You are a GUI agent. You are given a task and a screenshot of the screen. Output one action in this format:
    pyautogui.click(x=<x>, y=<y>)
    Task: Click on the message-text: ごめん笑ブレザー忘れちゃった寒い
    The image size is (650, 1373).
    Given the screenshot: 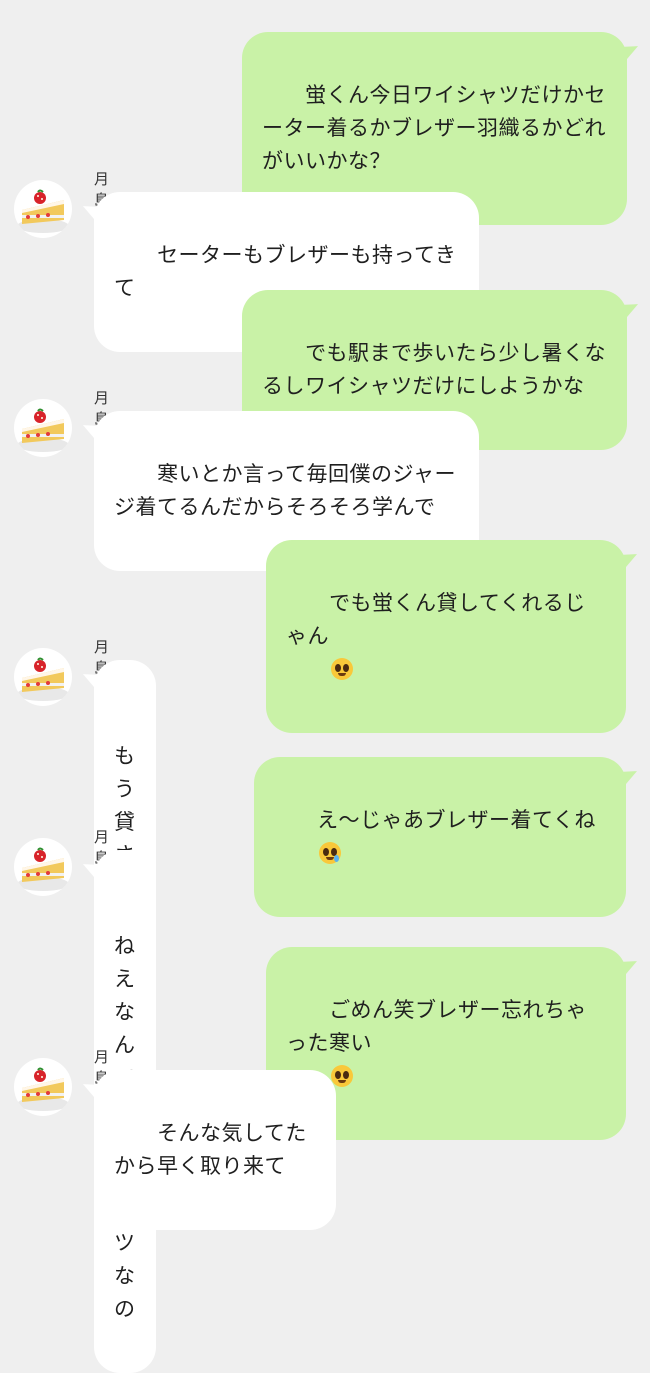 What is the action you would take?
    pyautogui.click(x=437, y=1026)
    